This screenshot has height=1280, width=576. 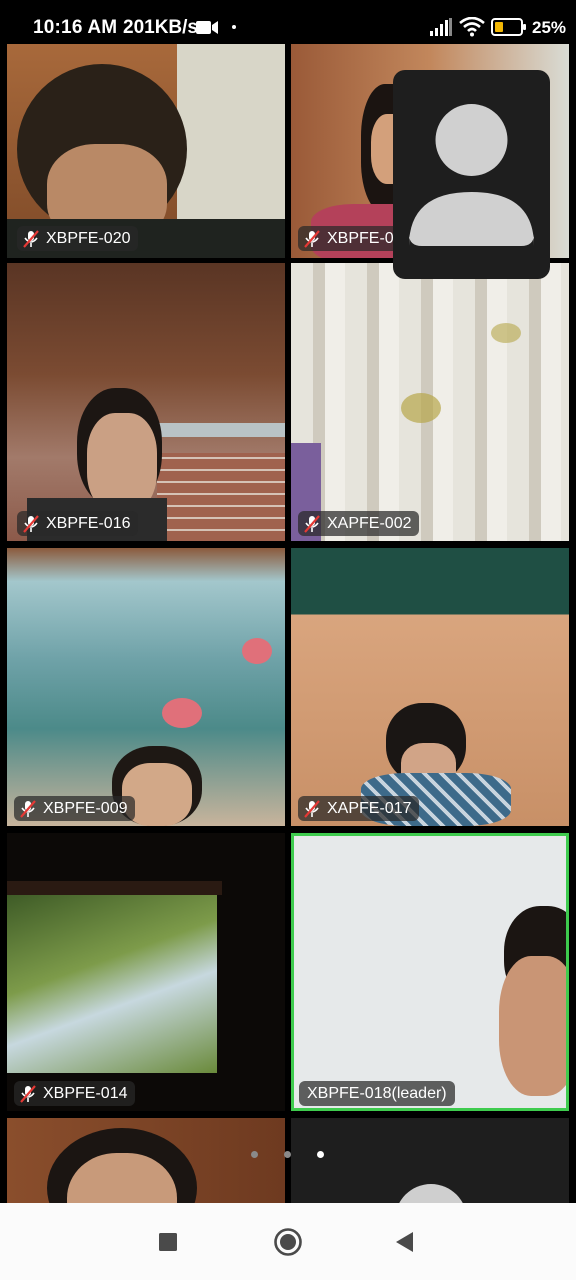 What do you see at coordinates (207, 27) in the screenshot?
I see `video-camera-icon` at bounding box center [207, 27].